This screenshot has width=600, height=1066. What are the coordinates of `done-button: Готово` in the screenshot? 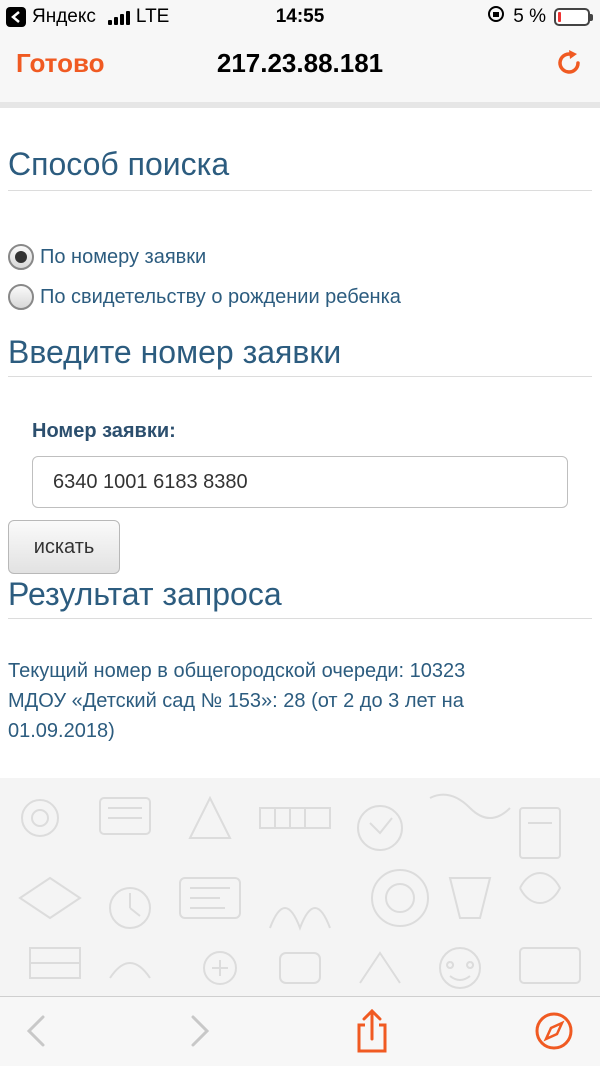 It's located at (60, 63).